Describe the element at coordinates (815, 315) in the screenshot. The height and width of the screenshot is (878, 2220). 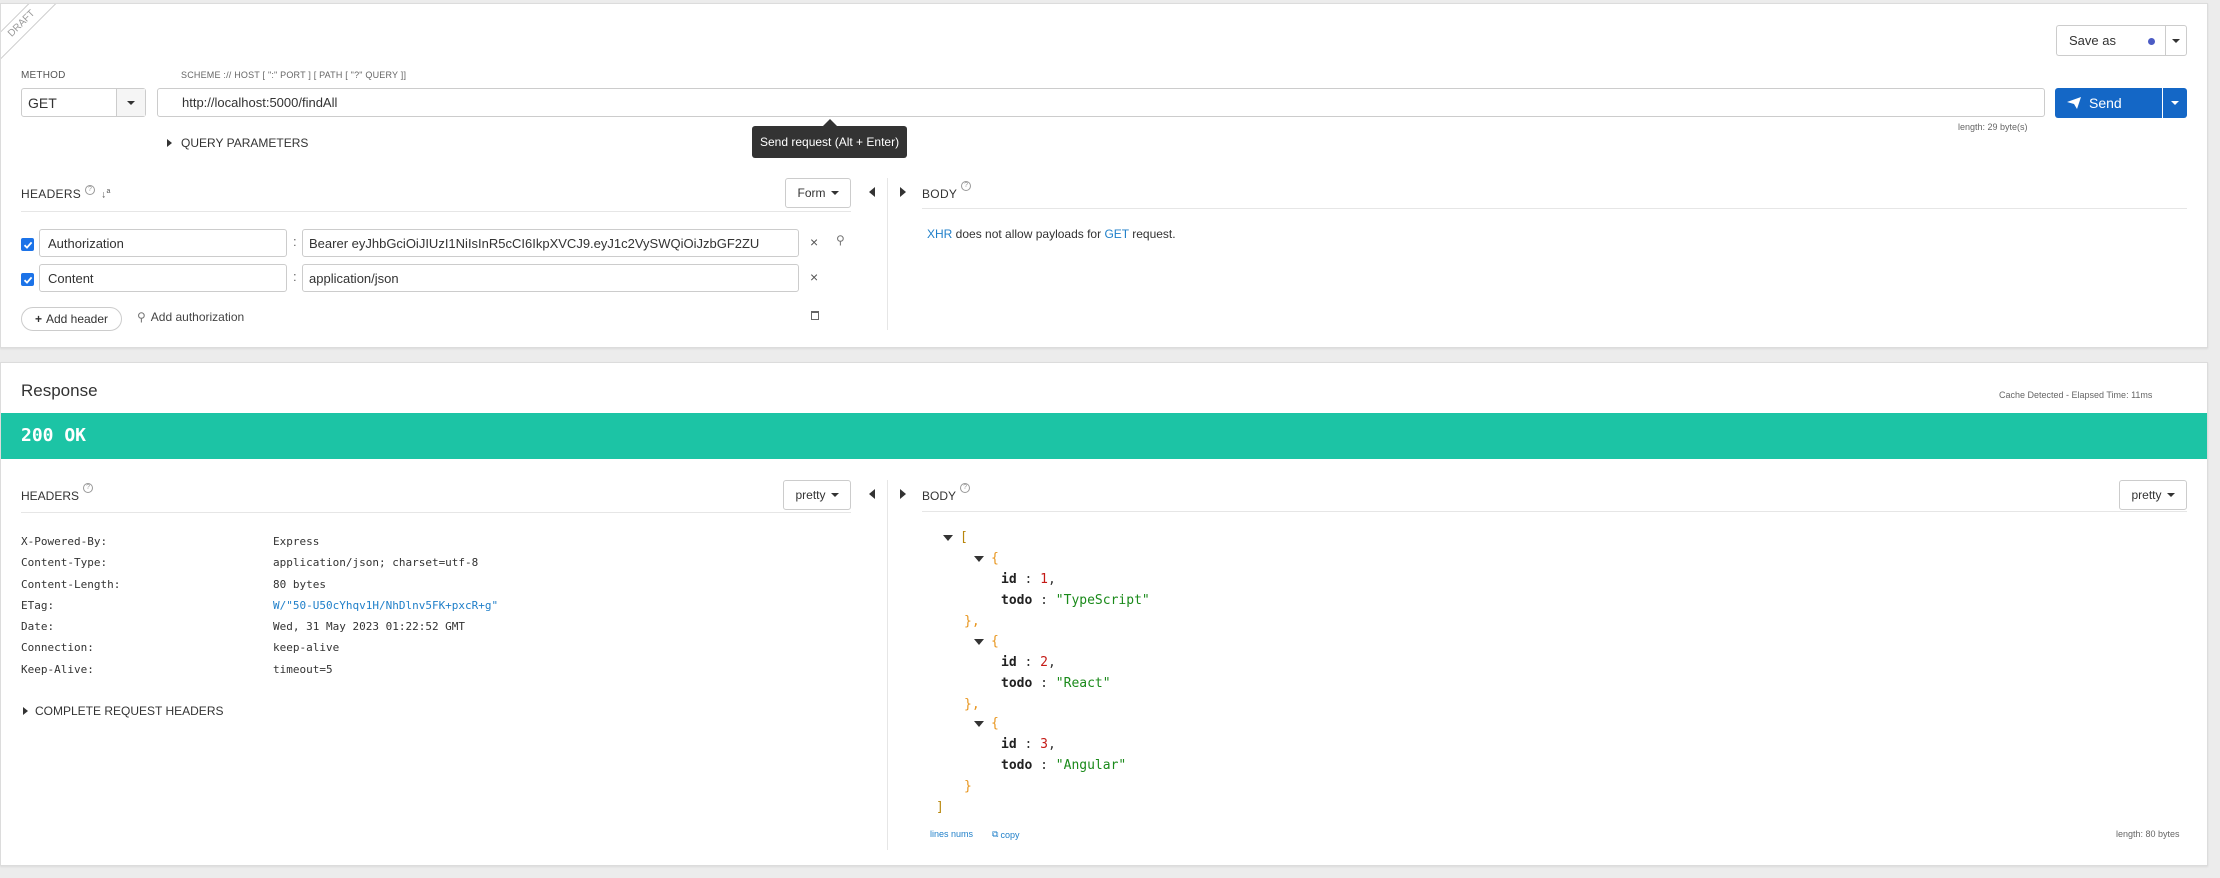
I see `trash-icon` at that location.